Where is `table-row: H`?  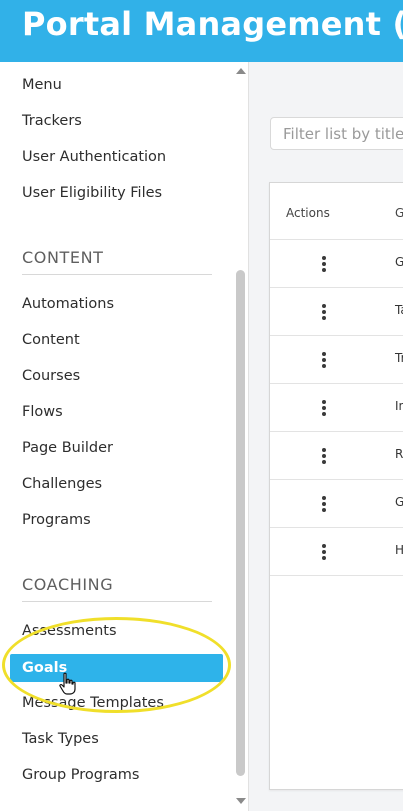 table-row: H is located at coordinates (336, 552).